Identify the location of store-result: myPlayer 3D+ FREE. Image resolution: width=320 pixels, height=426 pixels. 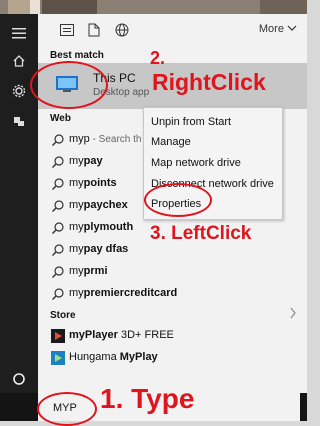
(172, 336).